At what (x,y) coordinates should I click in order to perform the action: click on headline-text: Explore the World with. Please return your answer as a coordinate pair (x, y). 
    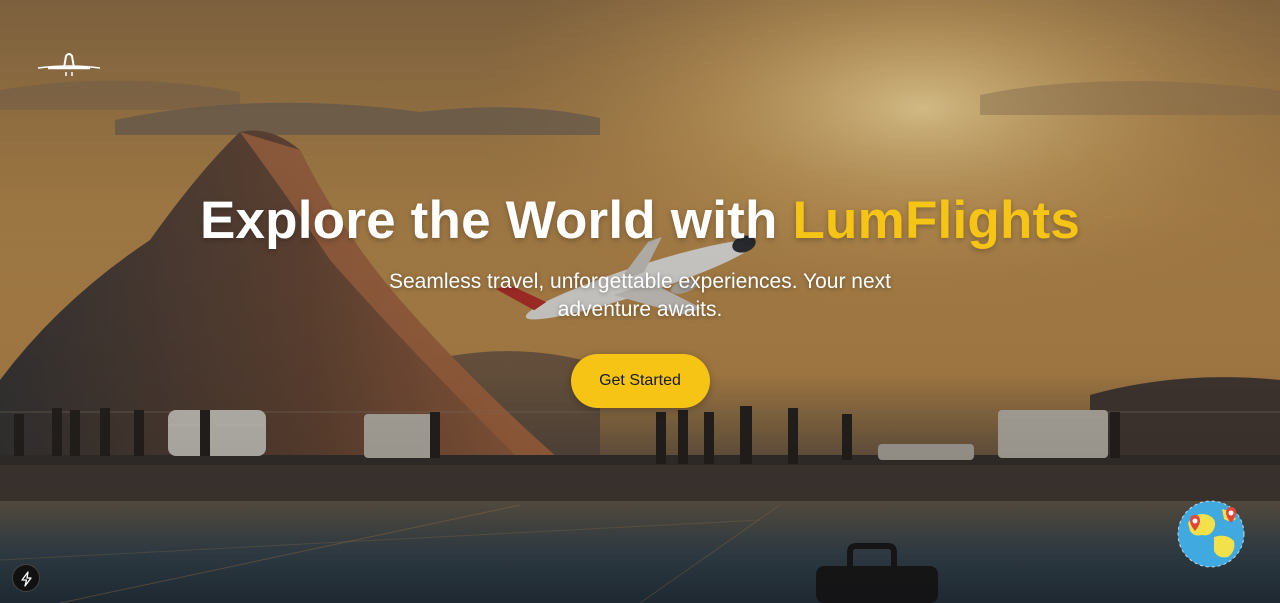
    Looking at the image, I should click on (496, 220).